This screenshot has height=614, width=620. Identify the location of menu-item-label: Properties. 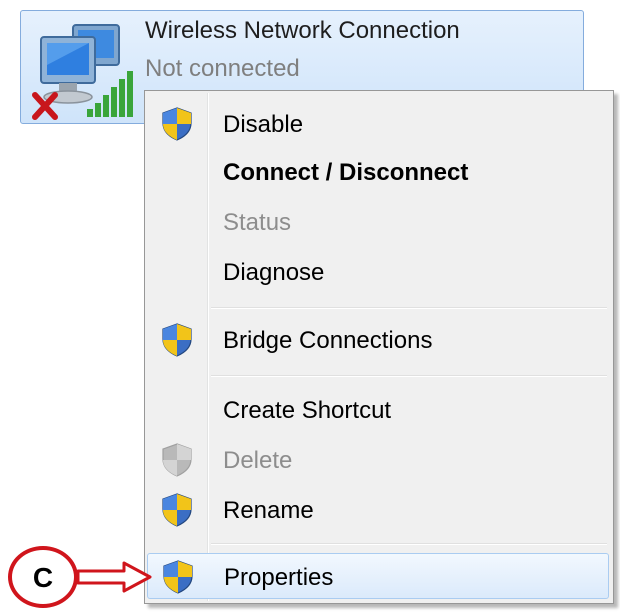
(279, 577).